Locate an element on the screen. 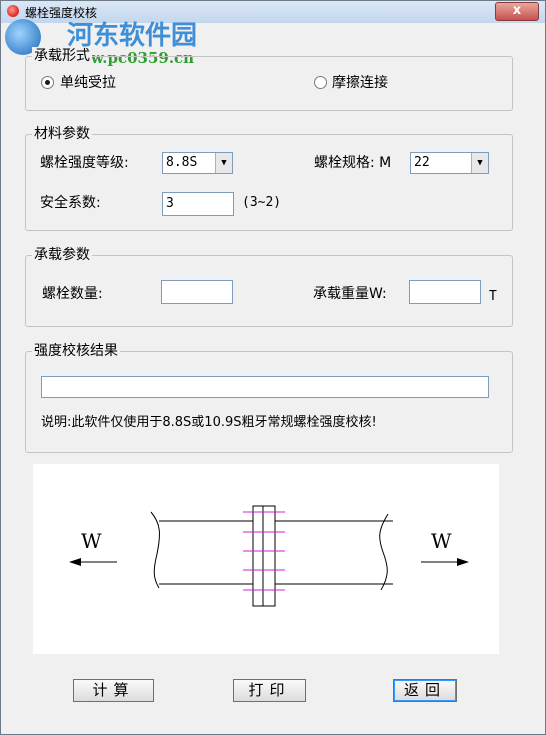 The width and height of the screenshot is (546, 735). app-icon is located at coordinates (13, 11).